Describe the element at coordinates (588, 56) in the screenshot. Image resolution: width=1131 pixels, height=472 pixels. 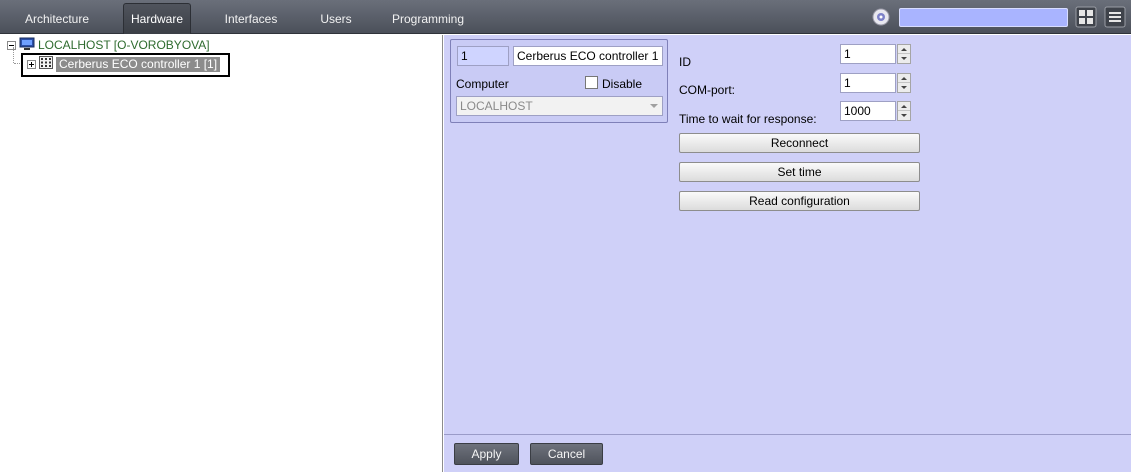
I see `object-name-field` at that location.